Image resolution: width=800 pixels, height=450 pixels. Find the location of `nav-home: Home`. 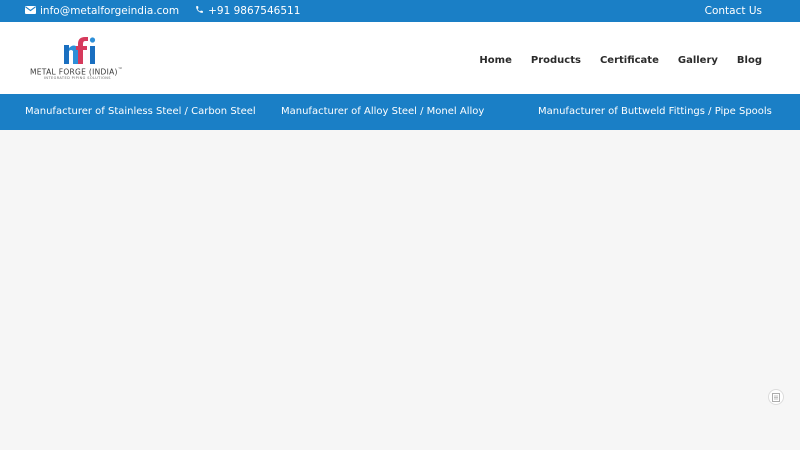

nav-home: Home is located at coordinates (495, 60).